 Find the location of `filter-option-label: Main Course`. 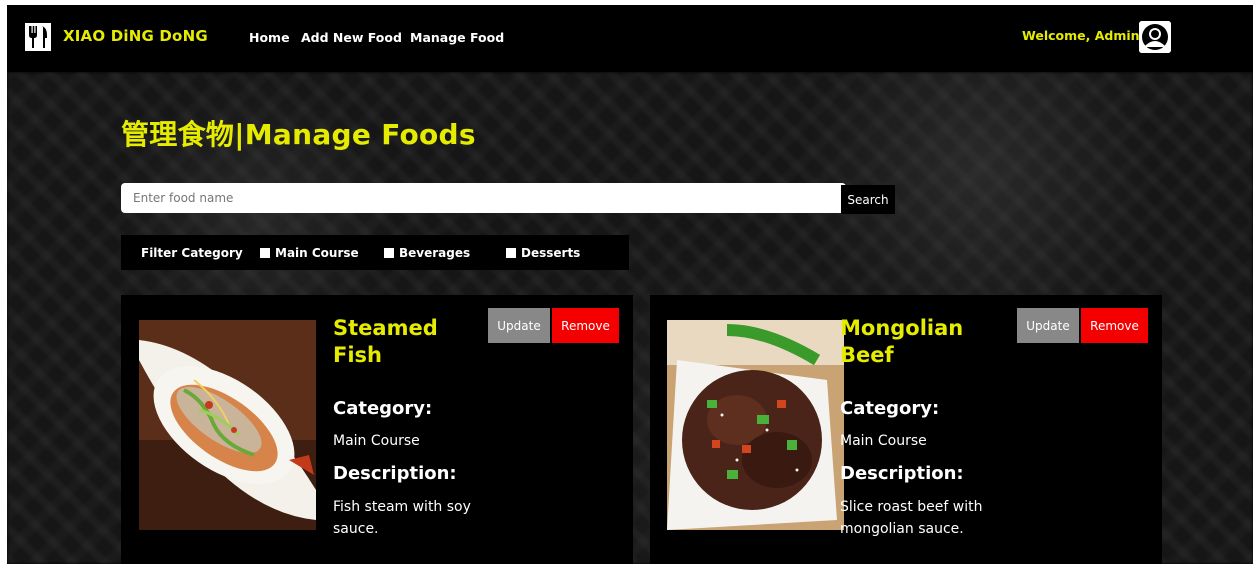

filter-option-label: Main Course is located at coordinates (317, 253).